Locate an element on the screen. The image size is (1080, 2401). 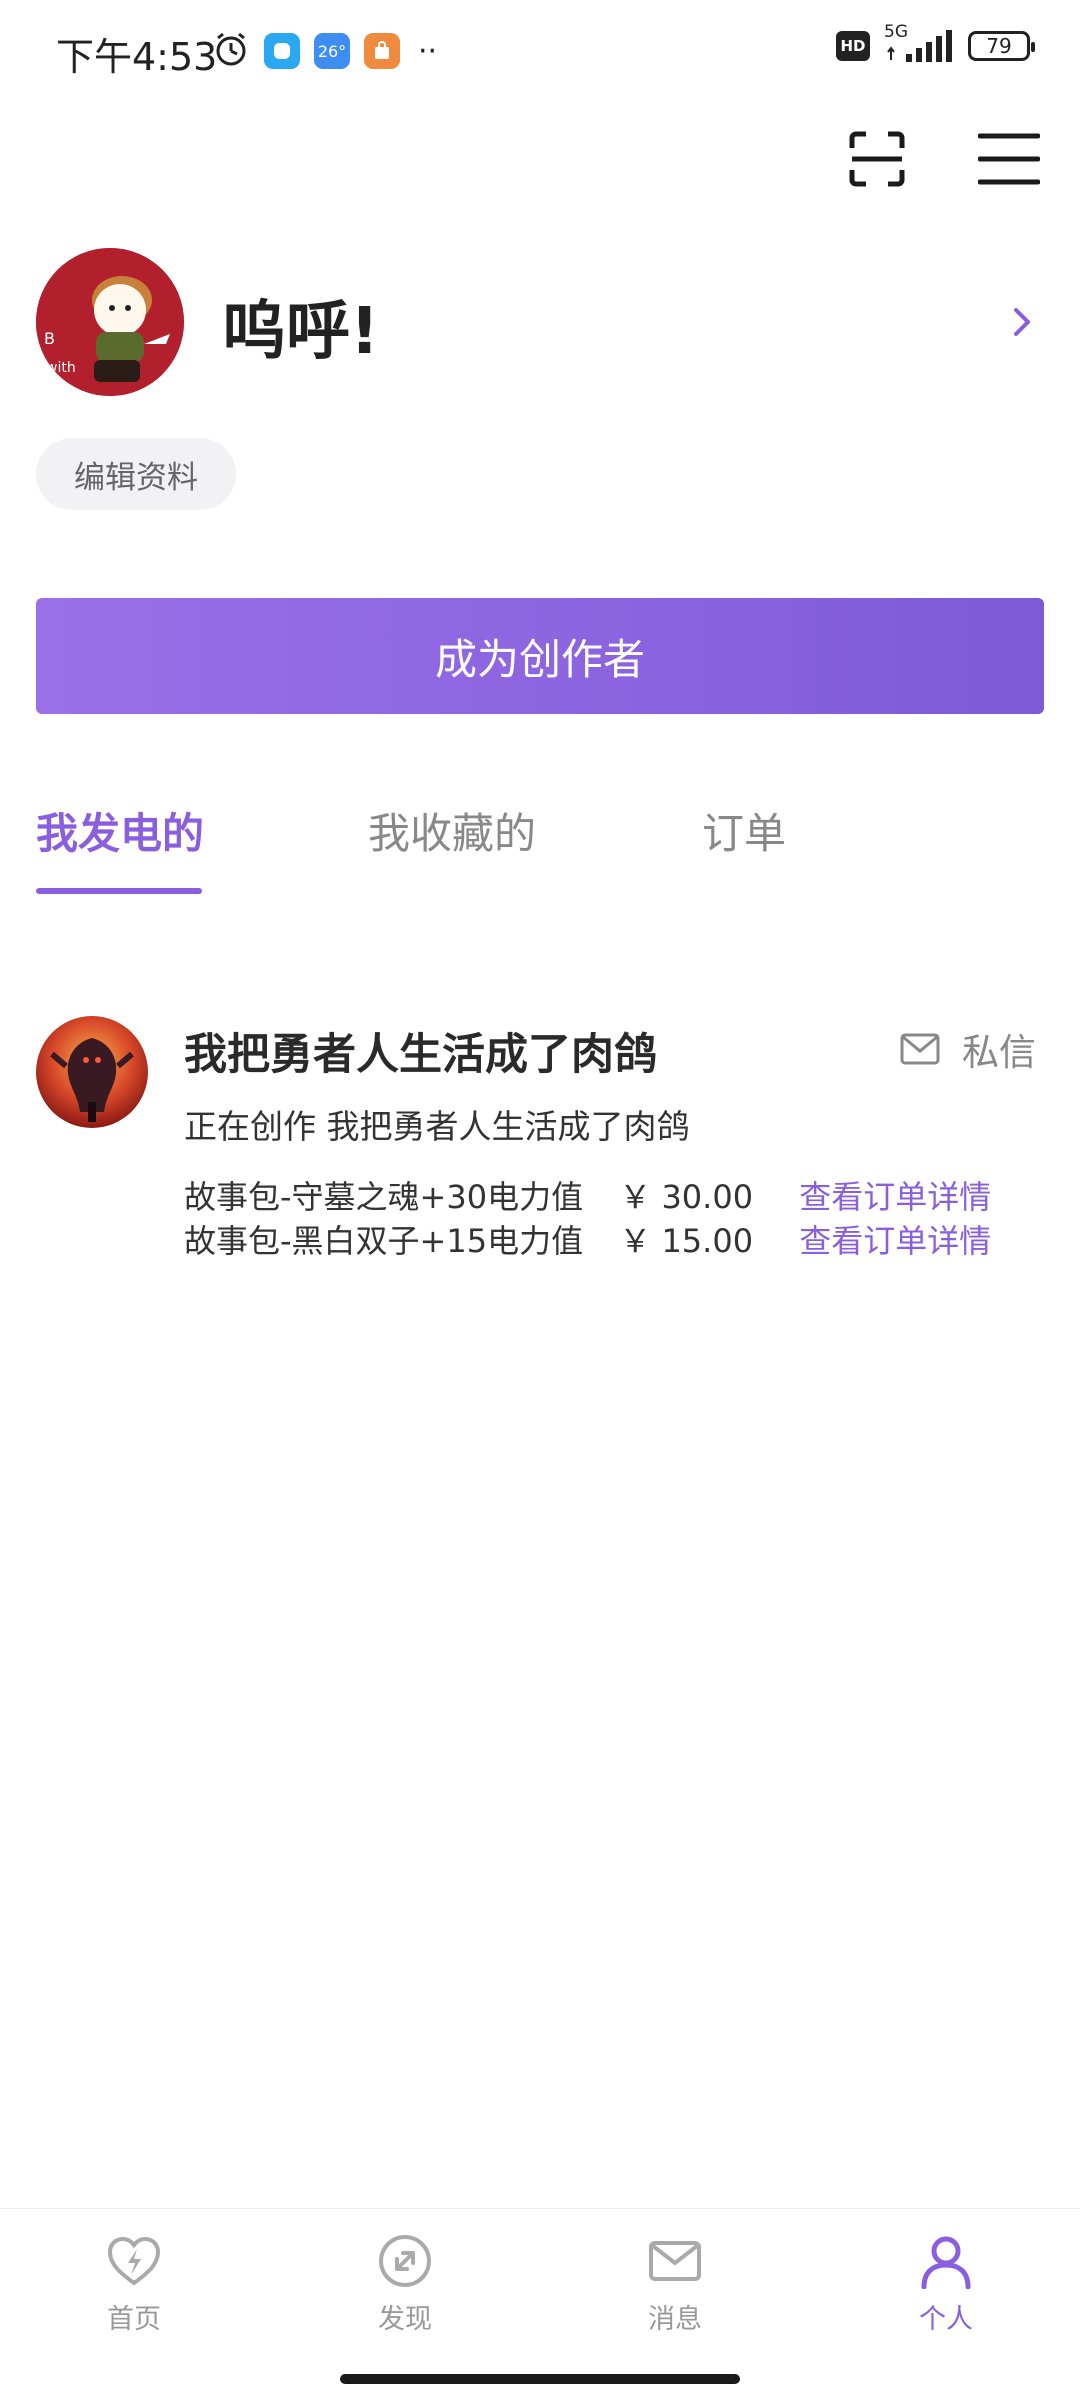
hd-badge: HD is located at coordinates (853, 46).